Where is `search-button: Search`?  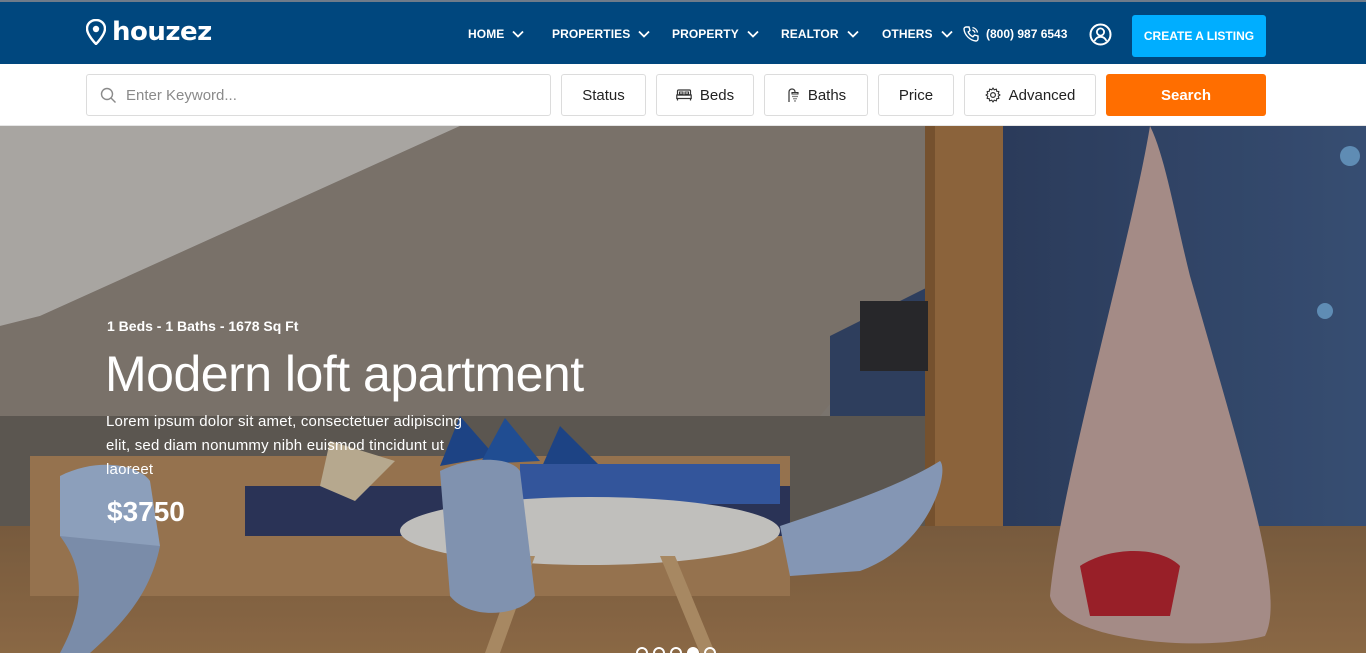 search-button: Search is located at coordinates (1186, 95).